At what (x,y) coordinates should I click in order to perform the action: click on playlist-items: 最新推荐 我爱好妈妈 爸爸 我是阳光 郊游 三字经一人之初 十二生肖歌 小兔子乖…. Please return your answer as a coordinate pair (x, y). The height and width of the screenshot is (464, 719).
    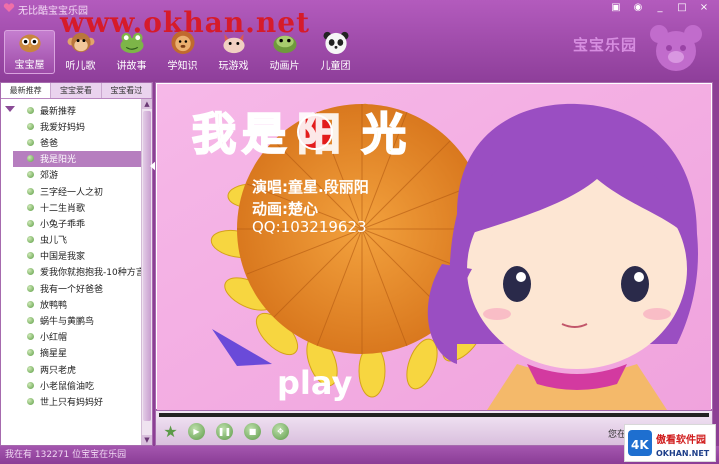
    Looking at the image, I should click on (79, 256).